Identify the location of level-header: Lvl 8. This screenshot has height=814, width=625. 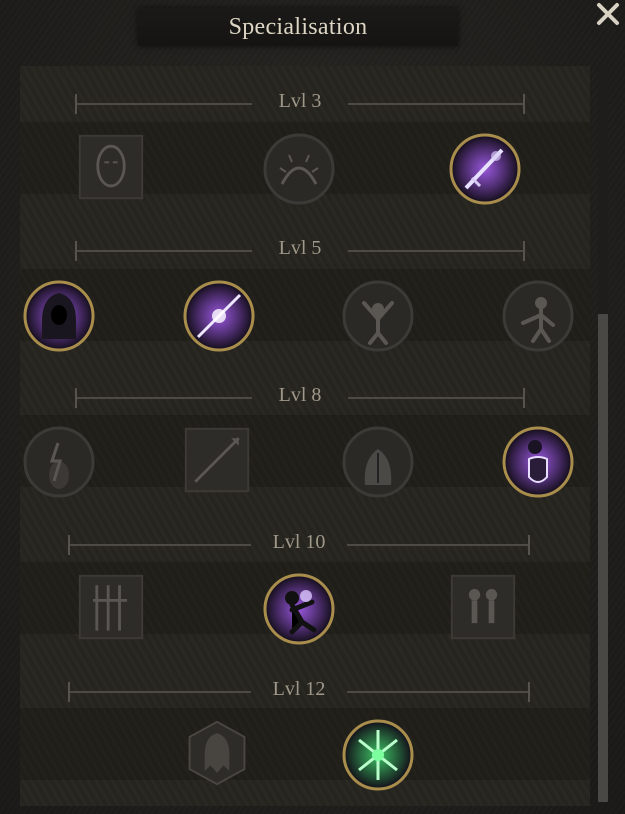
(300, 397).